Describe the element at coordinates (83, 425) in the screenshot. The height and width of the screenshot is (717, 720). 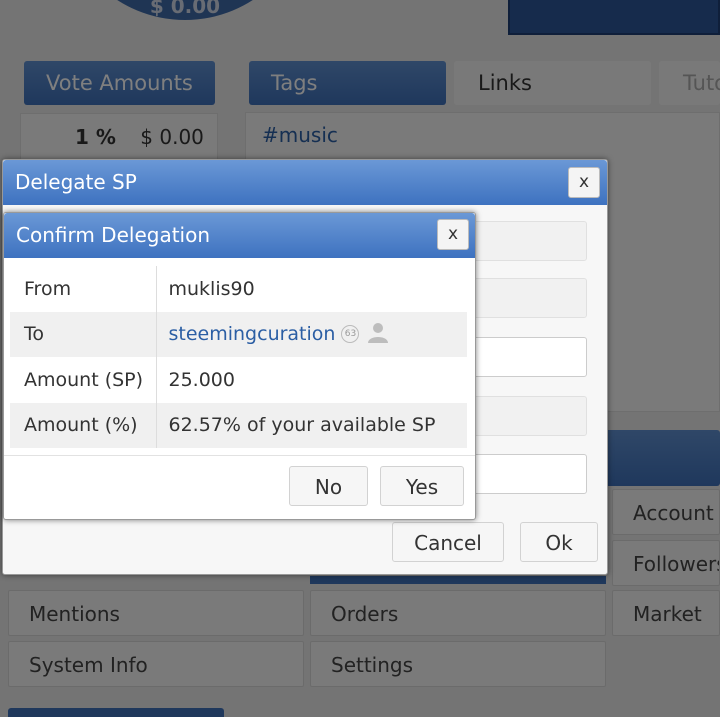
I see `amount-percent-label: Amount (%)` at that location.